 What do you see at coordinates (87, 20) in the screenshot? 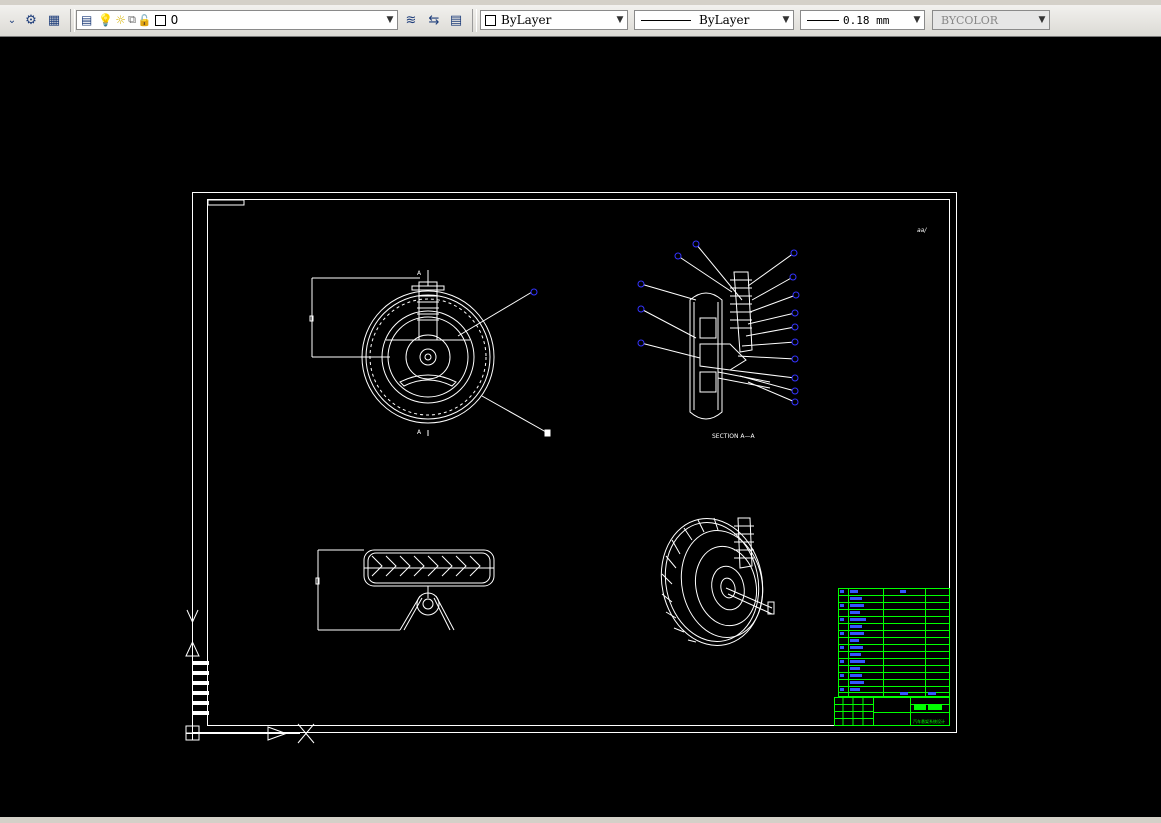
I see `layer-manager-icon: ▤` at bounding box center [87, 20].